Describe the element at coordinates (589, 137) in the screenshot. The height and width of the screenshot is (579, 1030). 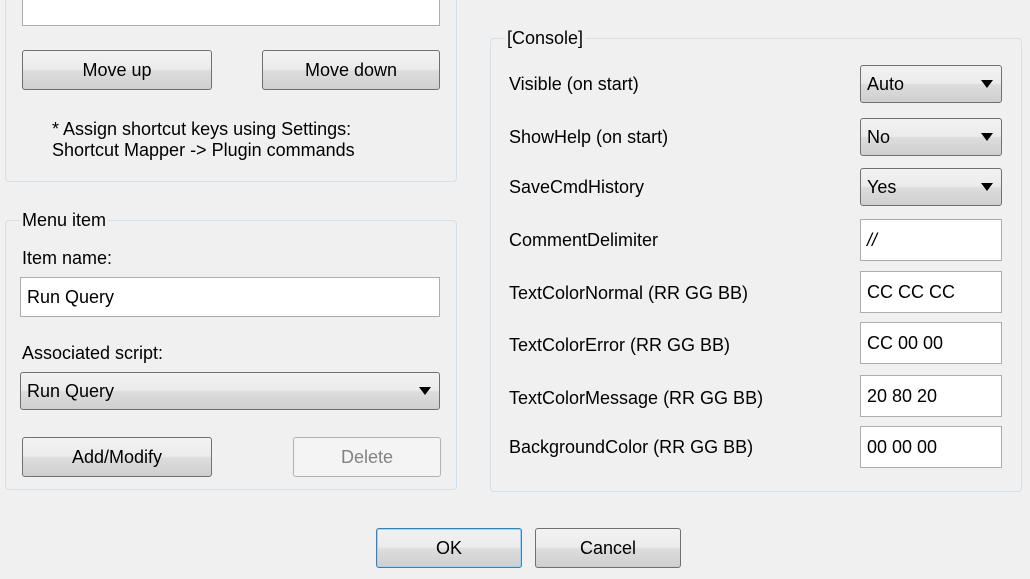
I see `showhelp-on-start-label: ShowHelp (on start)` at that location.